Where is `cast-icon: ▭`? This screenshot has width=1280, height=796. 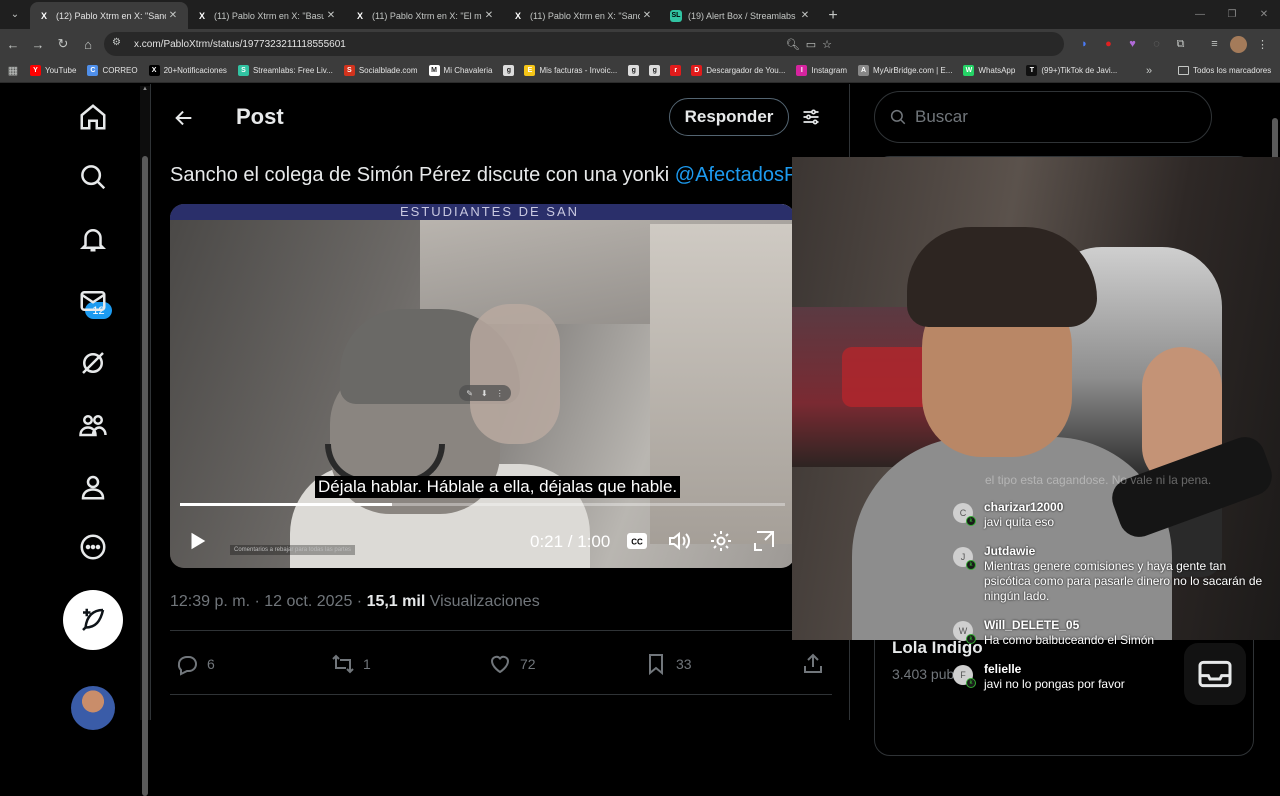 cast-icon: ▭ is located at coordinates (811, 44).